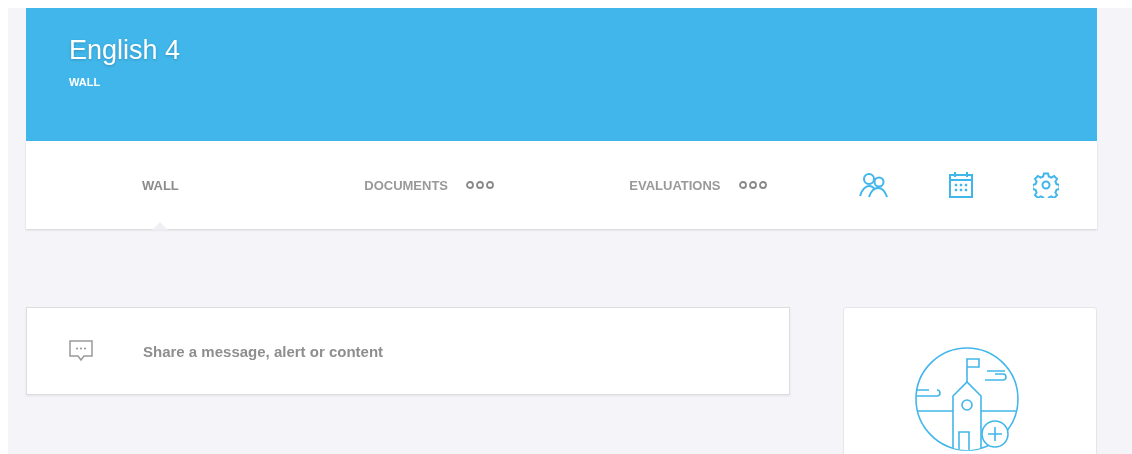 Image resolution: width=1132 pixels, height=454 pixels. Describe the element at coordinates (698, 185) in the screenshot. I see `nav-tab: EVALUATIONS` at that location.